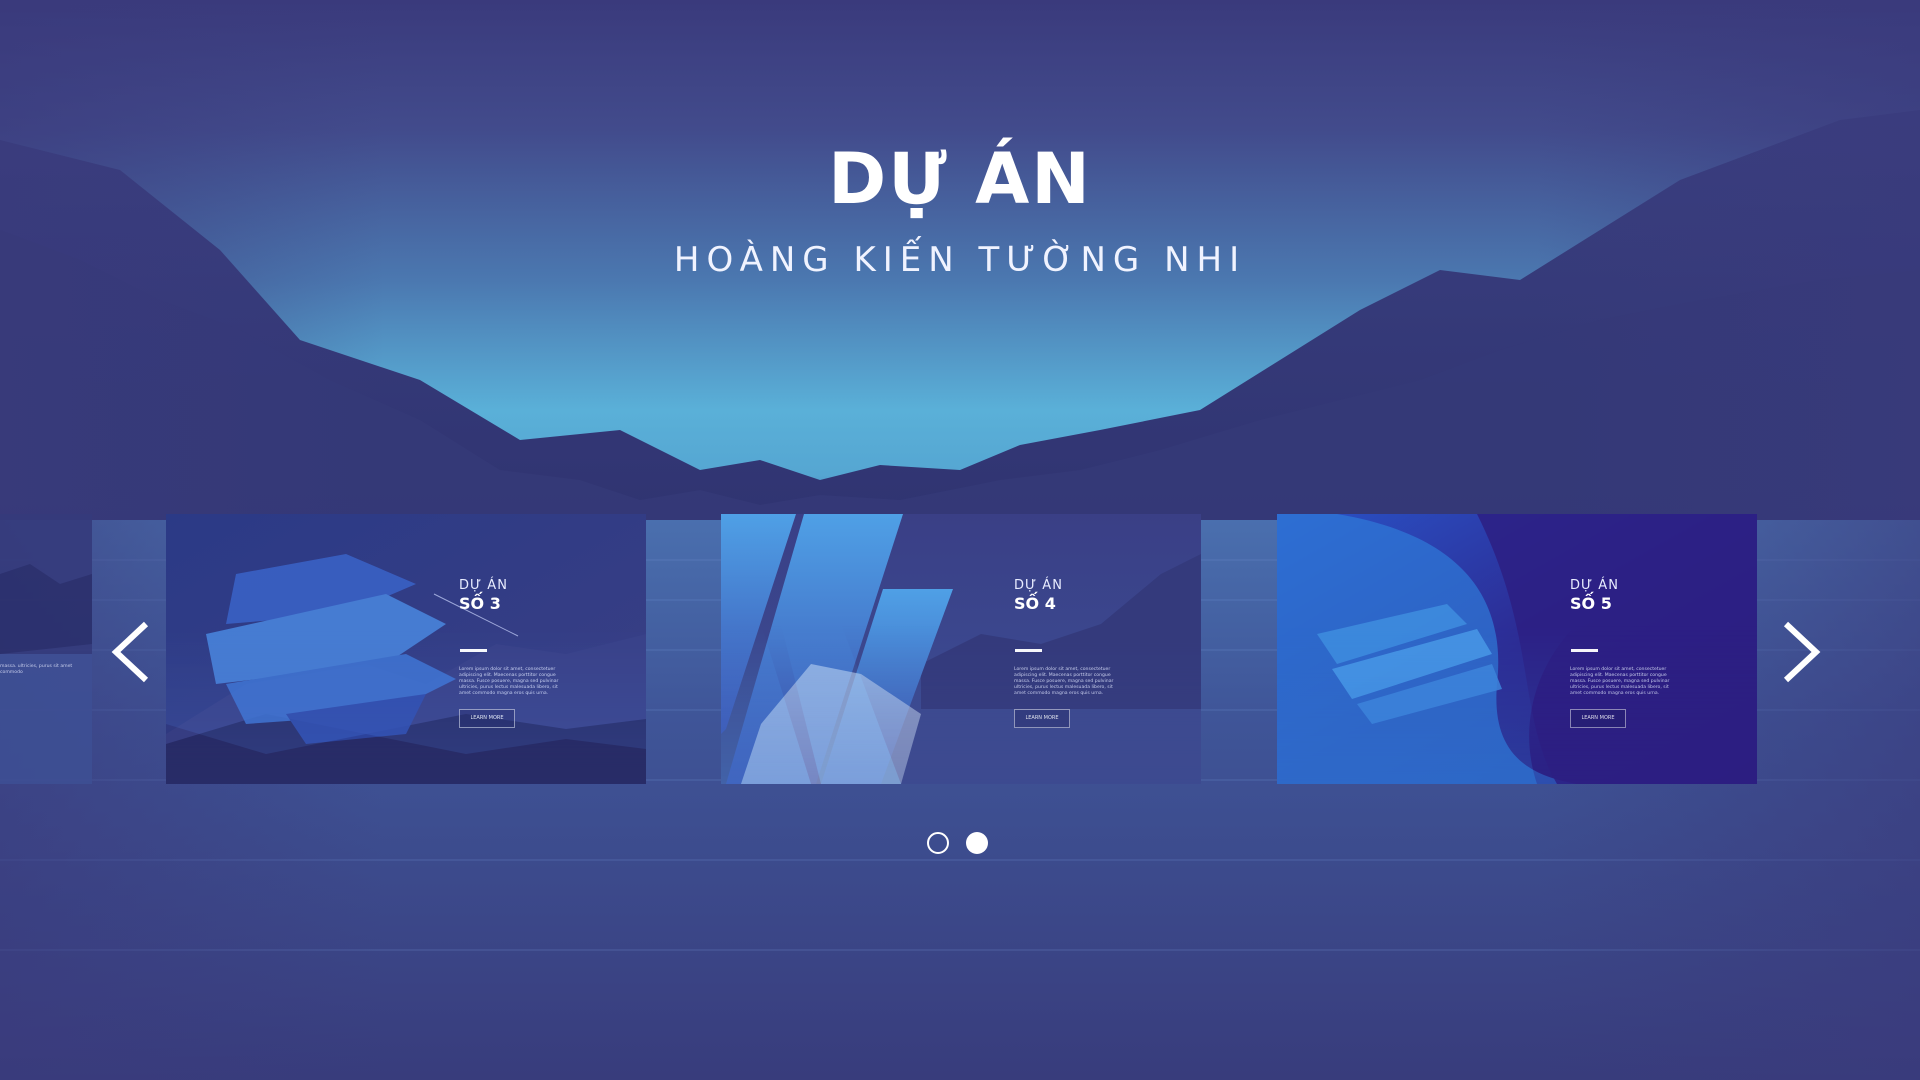  Describe the element at coordinates (960, 260) in the screenshot. I see `page-subtitle: HOÀNG KIẾN TƯỜNG NHI` at that location.